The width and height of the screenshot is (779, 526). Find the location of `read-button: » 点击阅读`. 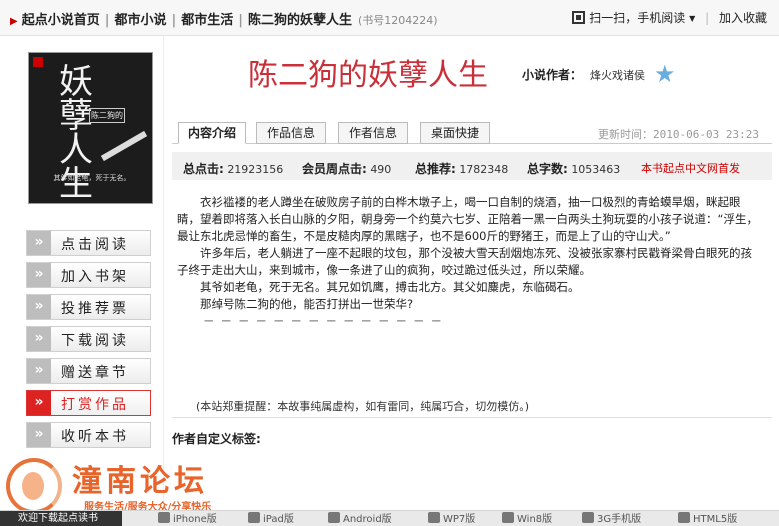

read-button: » 点击阅读 is located at coordinates (88, 243).